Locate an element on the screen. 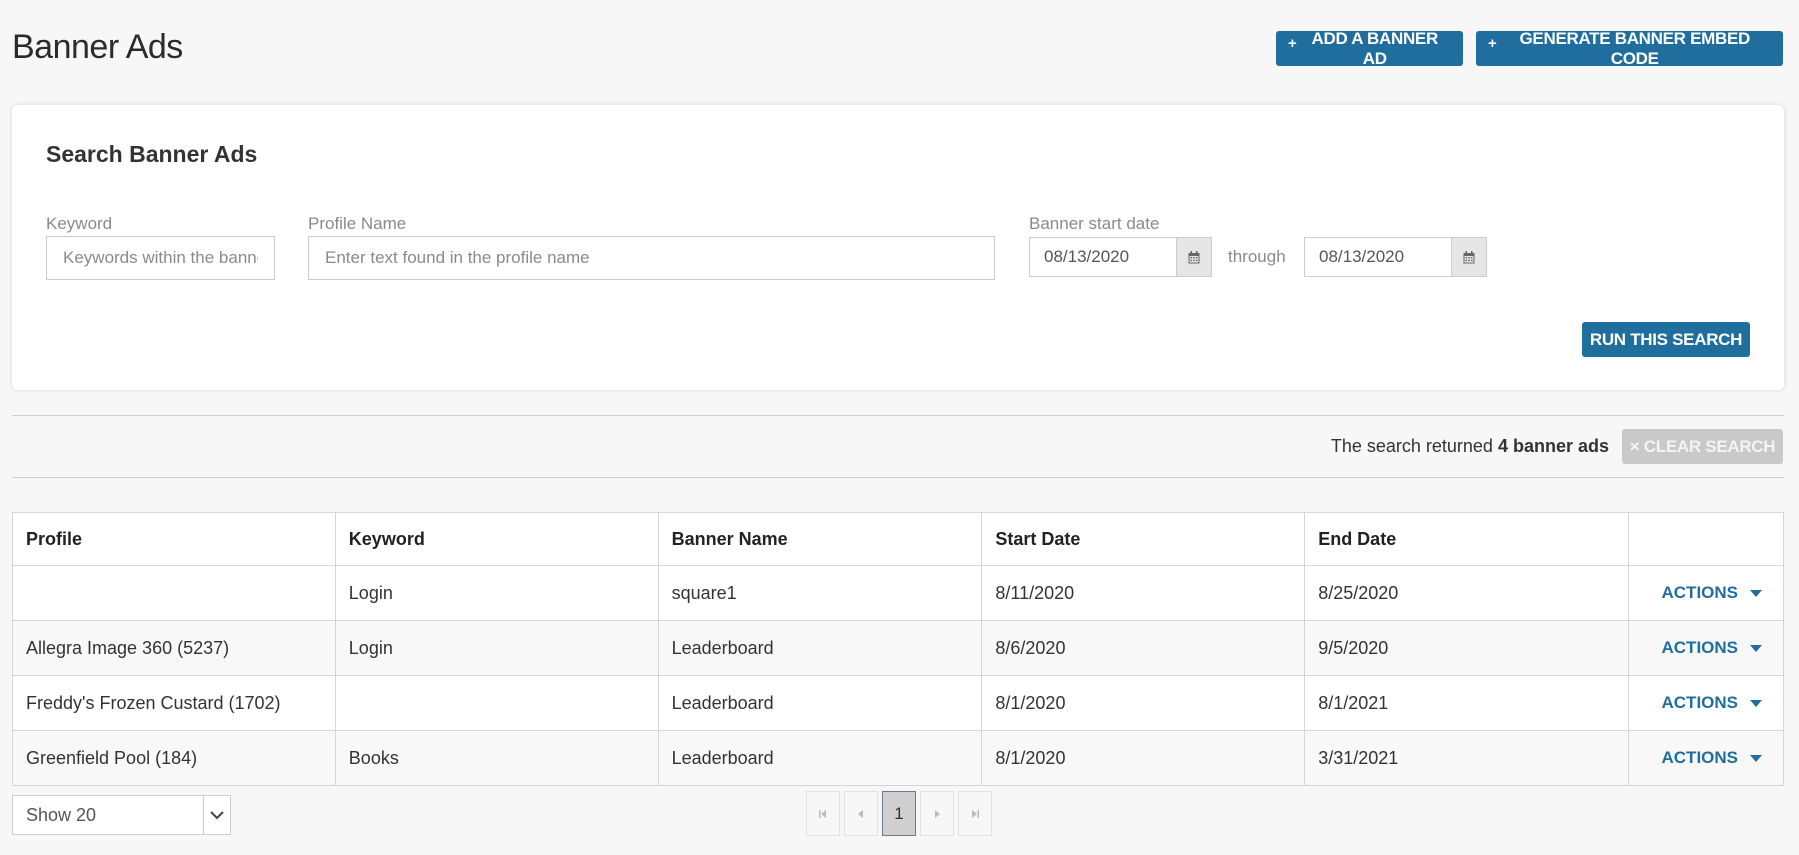 The image size is (1799, 855). through-label: through is located at coordinates (1257, 256).